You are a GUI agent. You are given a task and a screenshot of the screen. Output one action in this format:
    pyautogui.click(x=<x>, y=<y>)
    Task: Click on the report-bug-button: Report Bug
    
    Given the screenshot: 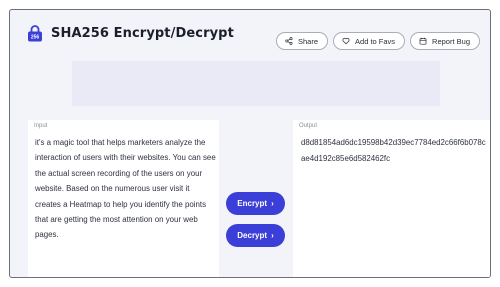 What is the action you would take?
    pyautogui.click(x=445, y=41)
    